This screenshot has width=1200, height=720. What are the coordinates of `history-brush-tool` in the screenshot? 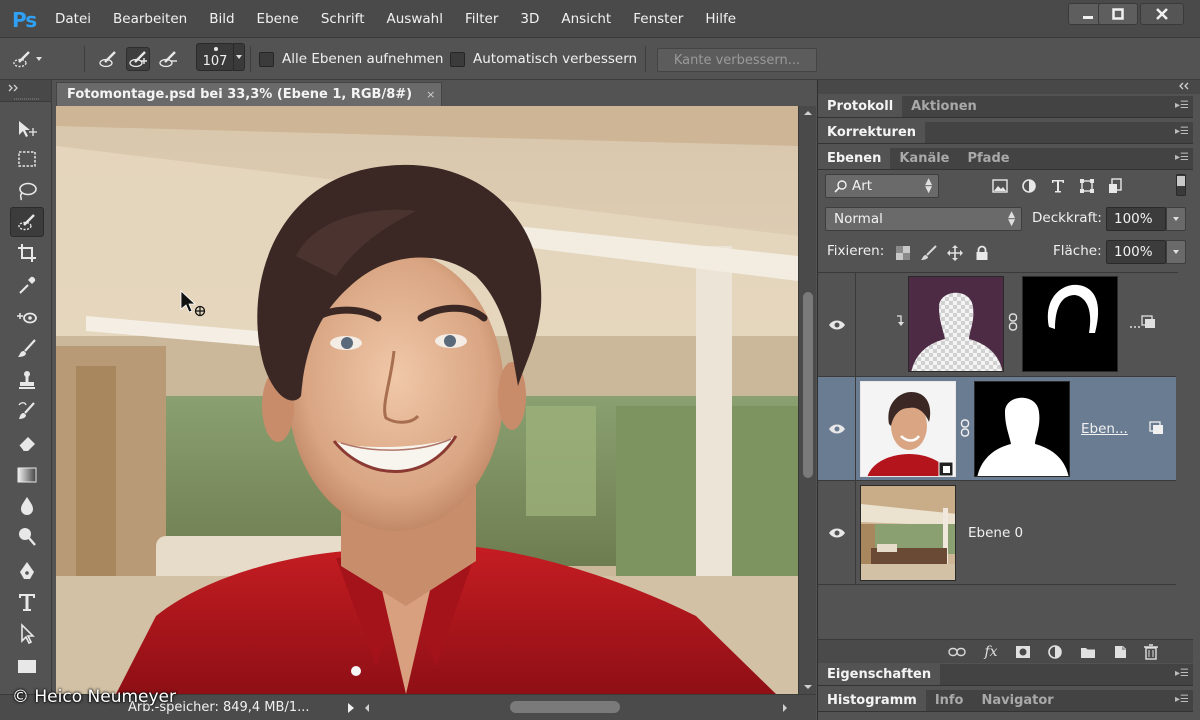 It's located at (27, 411).